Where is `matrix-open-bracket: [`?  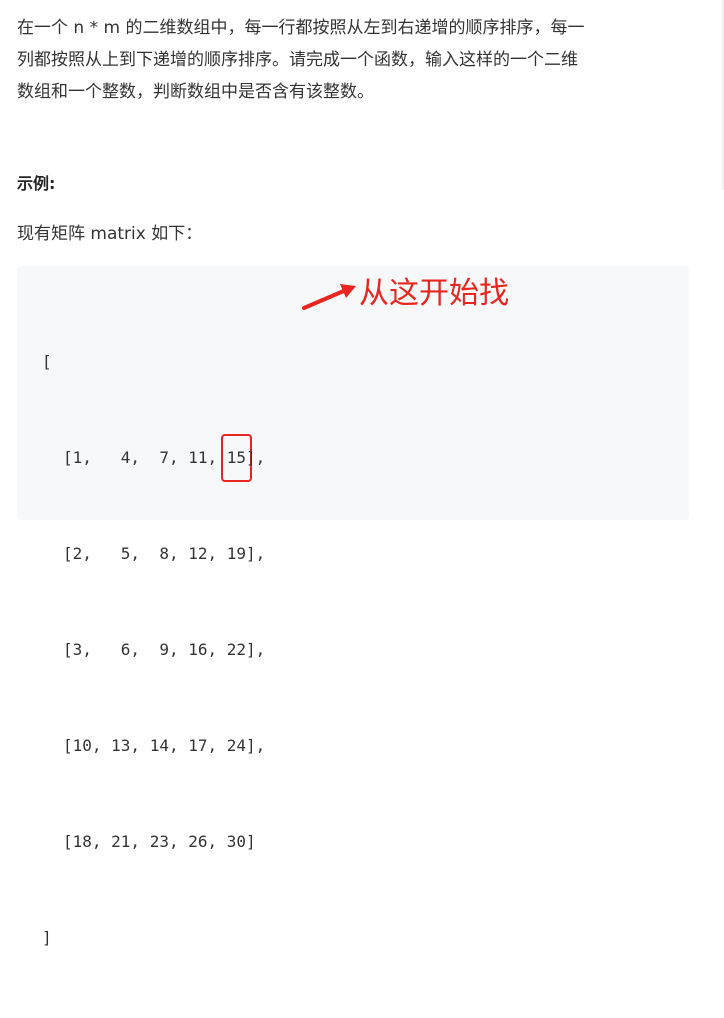
matrix-open-bracket: [ is located at coordinates (47, 361).